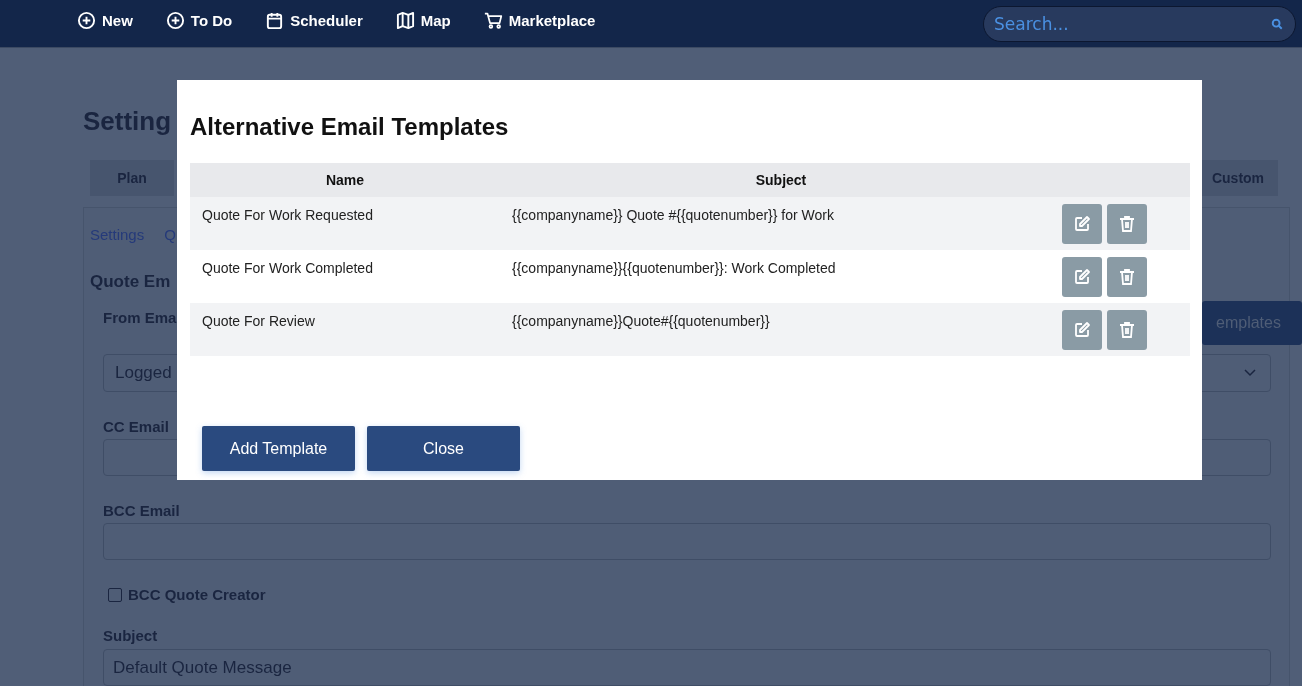 The height and width of the screenshot is (686, 1302). Describe the element at coordinates (278, 448) in the screenshot. I see `dialog-button: Add Template` at that location.